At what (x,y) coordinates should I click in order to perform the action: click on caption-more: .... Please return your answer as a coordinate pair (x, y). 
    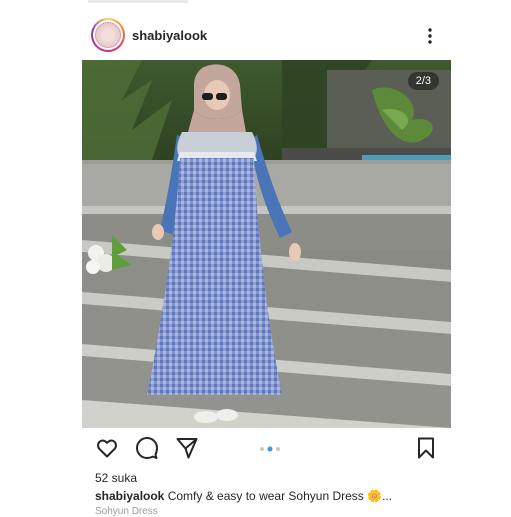
    Looking at the image, I should click on (387, 496).